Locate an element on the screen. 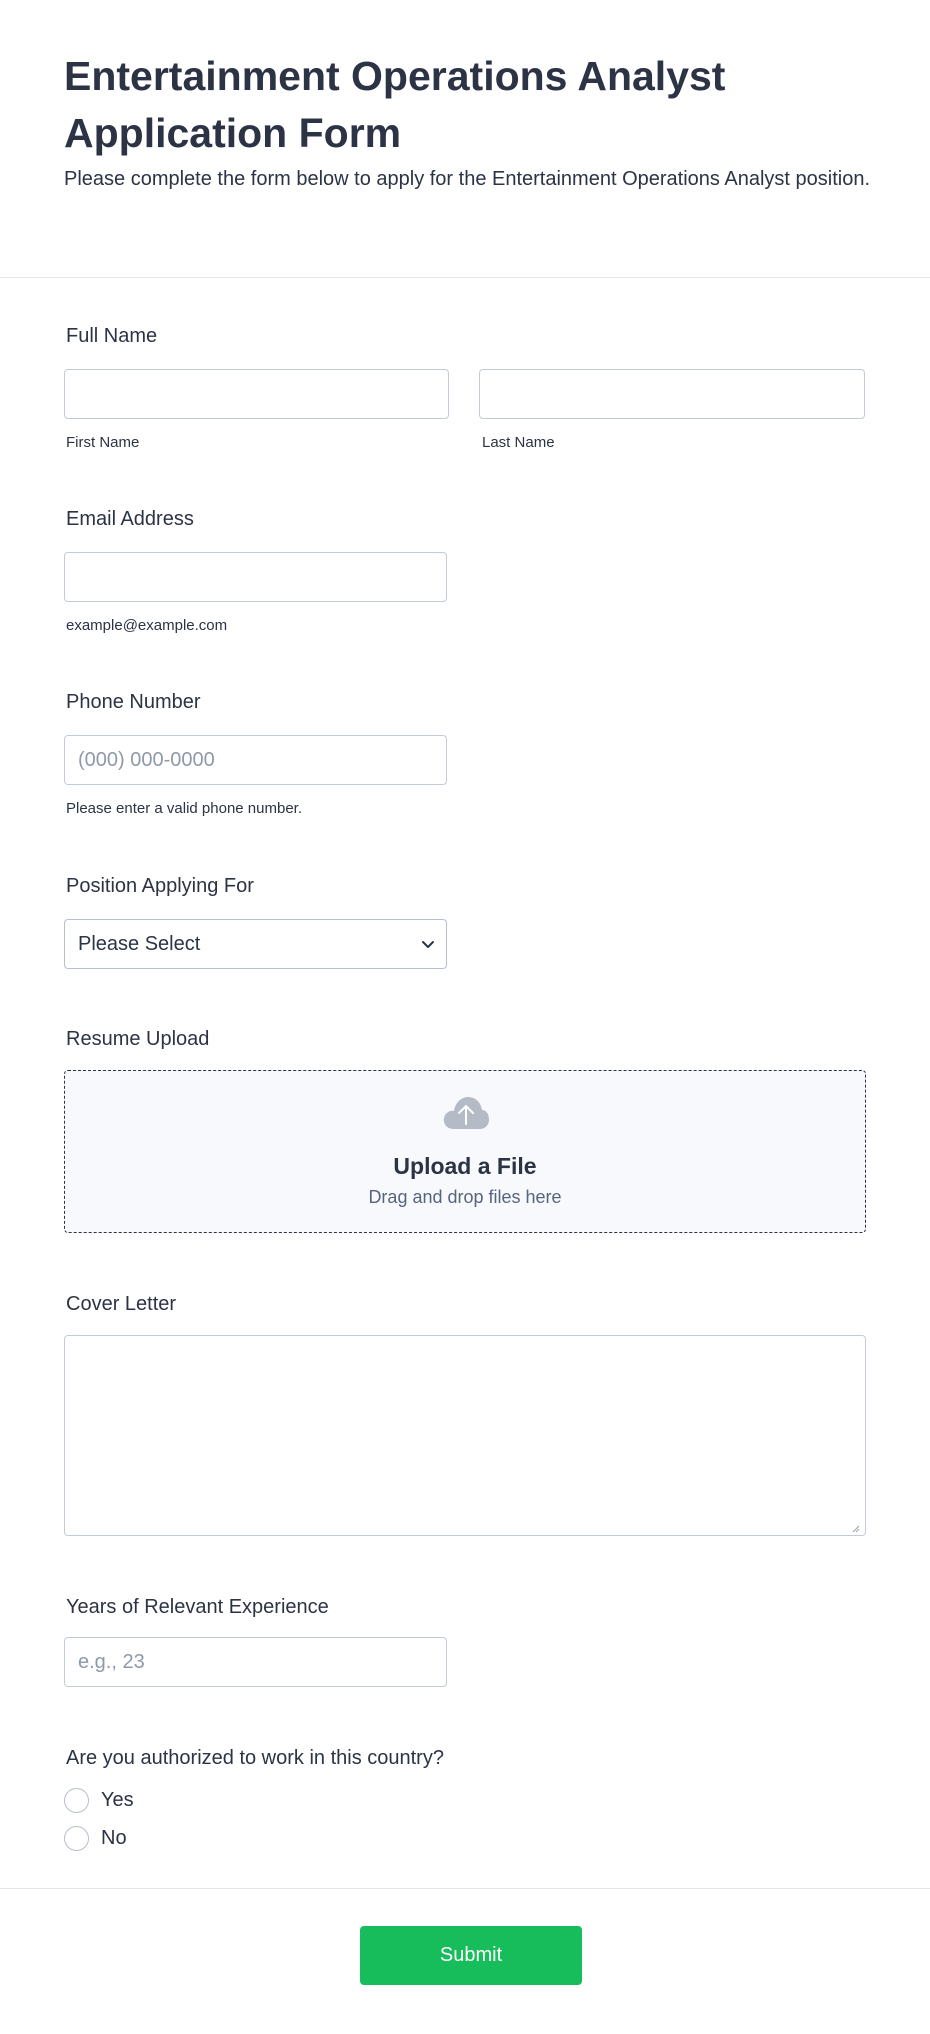 The image size is (930, 2034). footer-divider is located at coordinates (465, 1888).